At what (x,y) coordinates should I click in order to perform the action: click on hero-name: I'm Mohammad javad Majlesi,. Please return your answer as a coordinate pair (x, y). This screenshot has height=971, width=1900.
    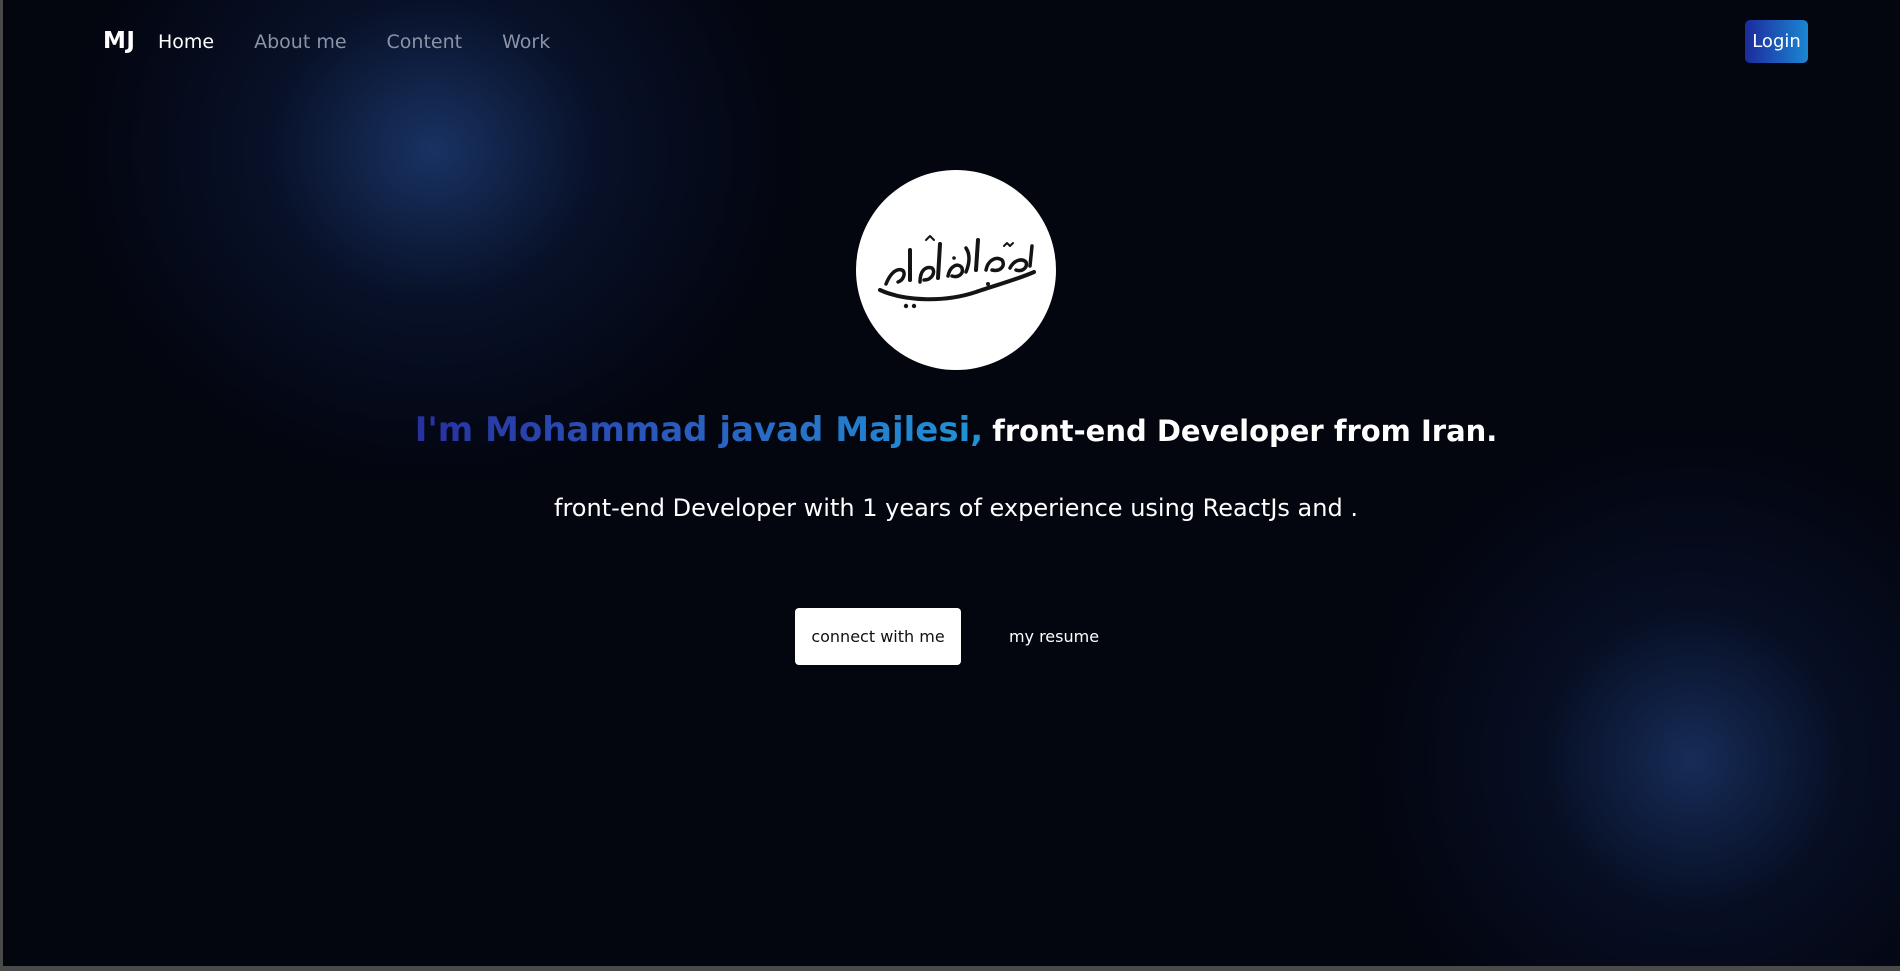
    Looking at the image, I should click on (699, 430).